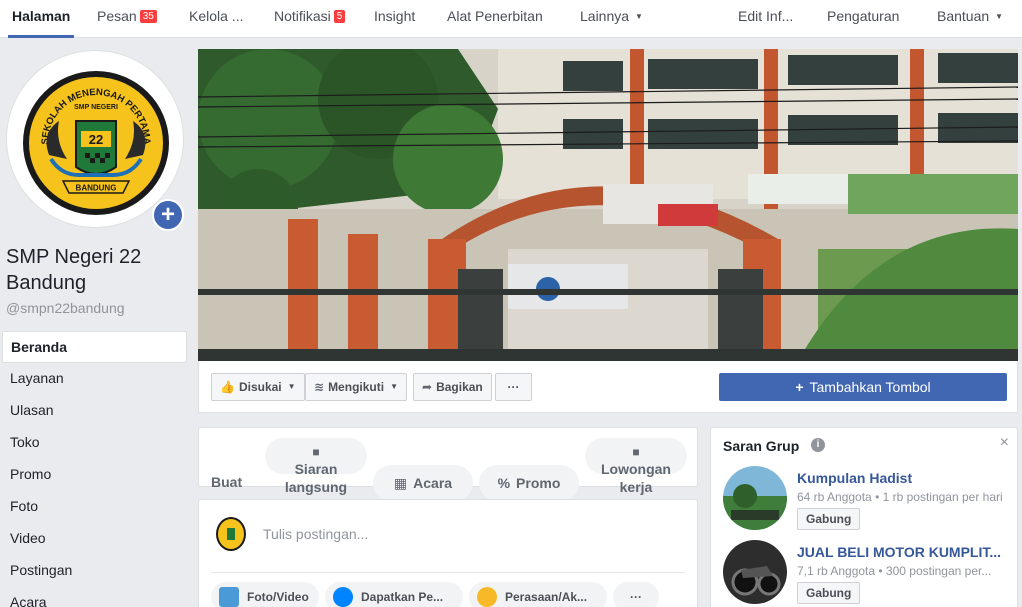 This screenshot has width=1022, height=607. What do you see at coordinates (316, 452) in the screenshot?
I see `video-camera-icon: ■` at bounding box center [316, 452].